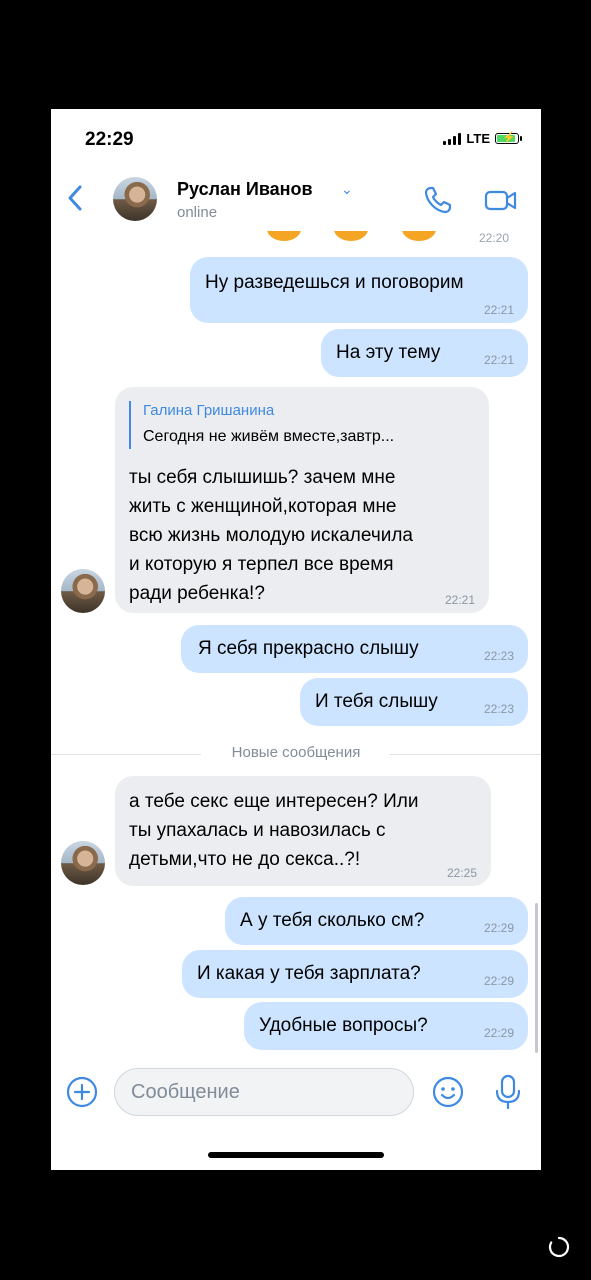  I want to click on contact-avatar, so click(135, 199).